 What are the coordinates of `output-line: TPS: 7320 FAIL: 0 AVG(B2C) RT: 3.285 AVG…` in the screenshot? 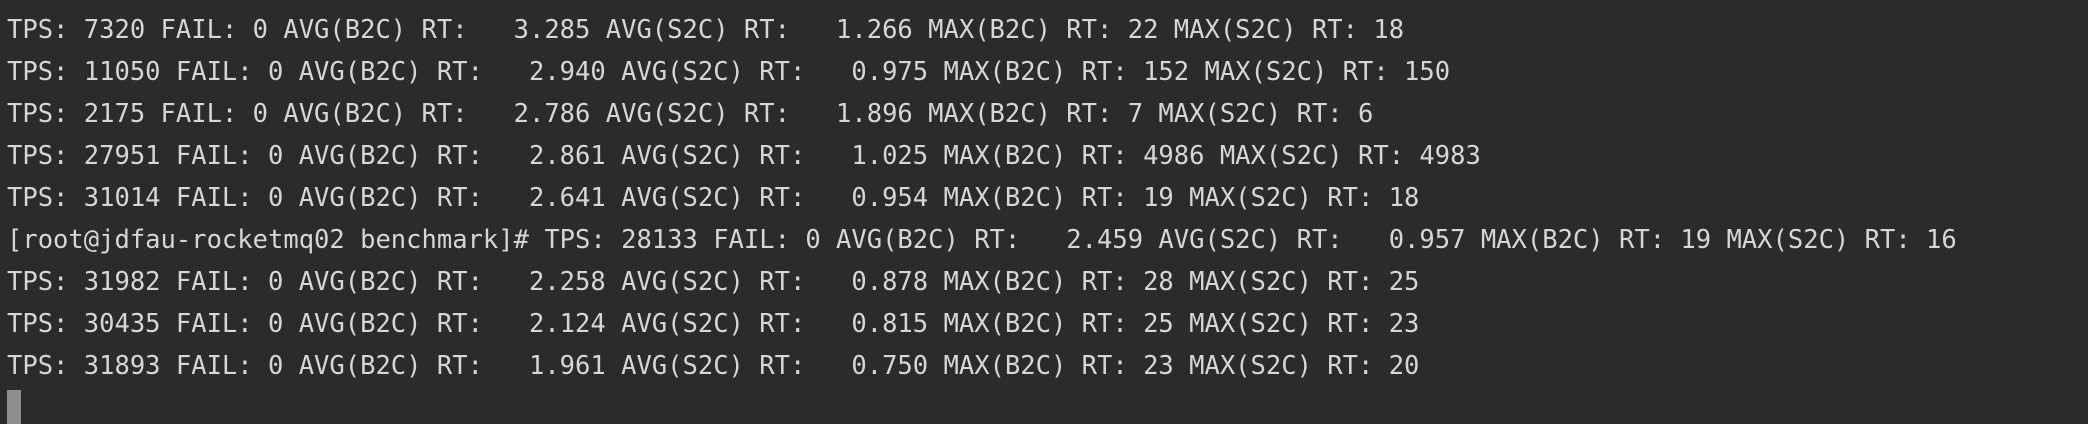 It's located at (706, 30).